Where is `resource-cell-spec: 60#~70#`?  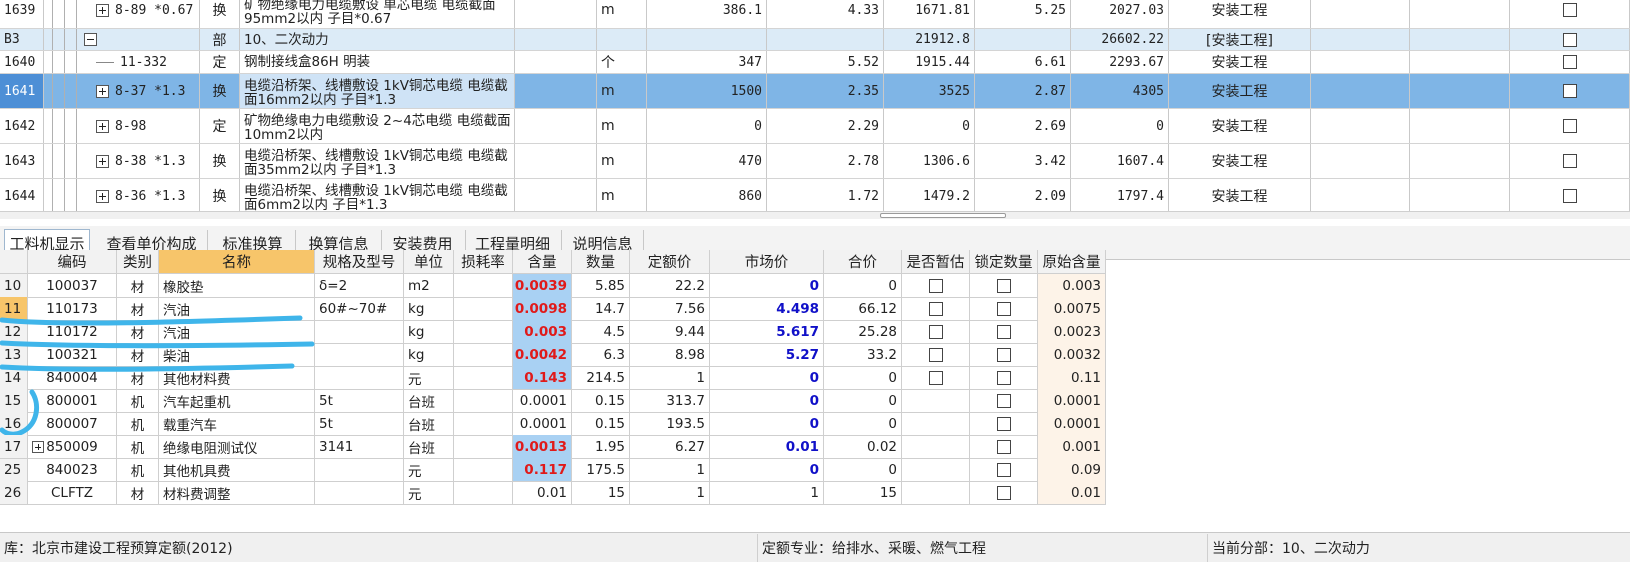 resource-cell-spec: 60#~70# is located at coordinates (359, 309).